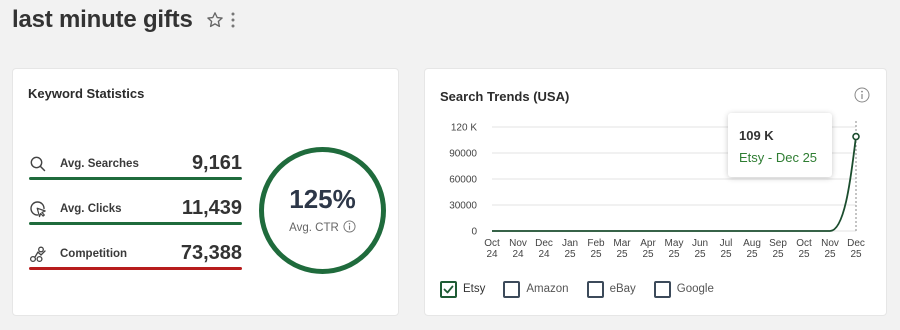 The height and width of the screenshot is (330, 900). What do you see at coordinates (752, 243) in the screenshot?
I see `x-tick-label: Aug` at bounding box center [752, 243].